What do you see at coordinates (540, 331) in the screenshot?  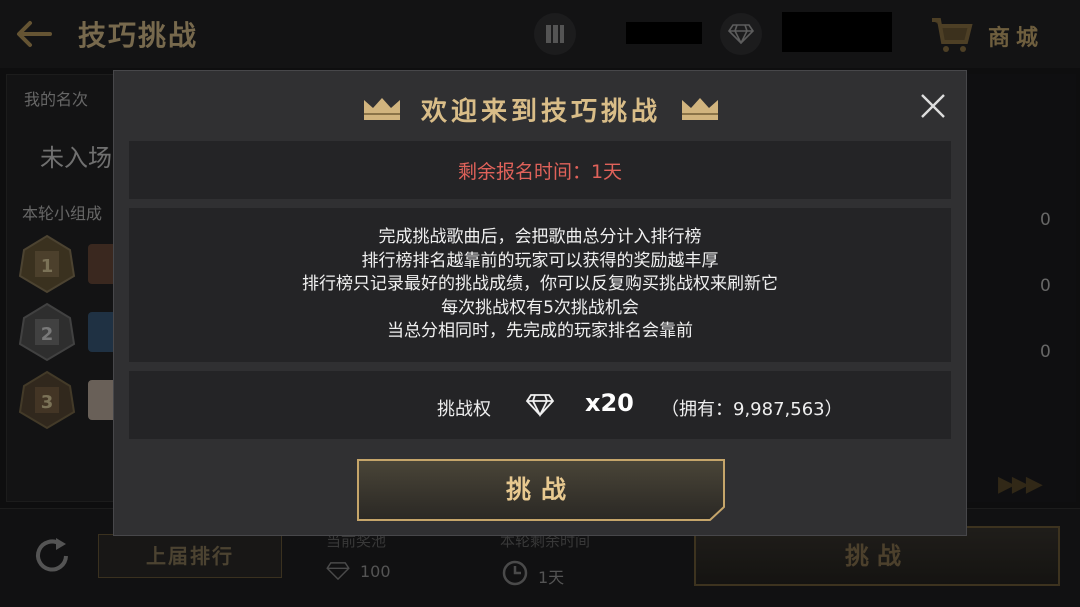 I see `rule-line: 当总分相同时，先完成的玩家排名会靠前` at bounding box center [540, 331].